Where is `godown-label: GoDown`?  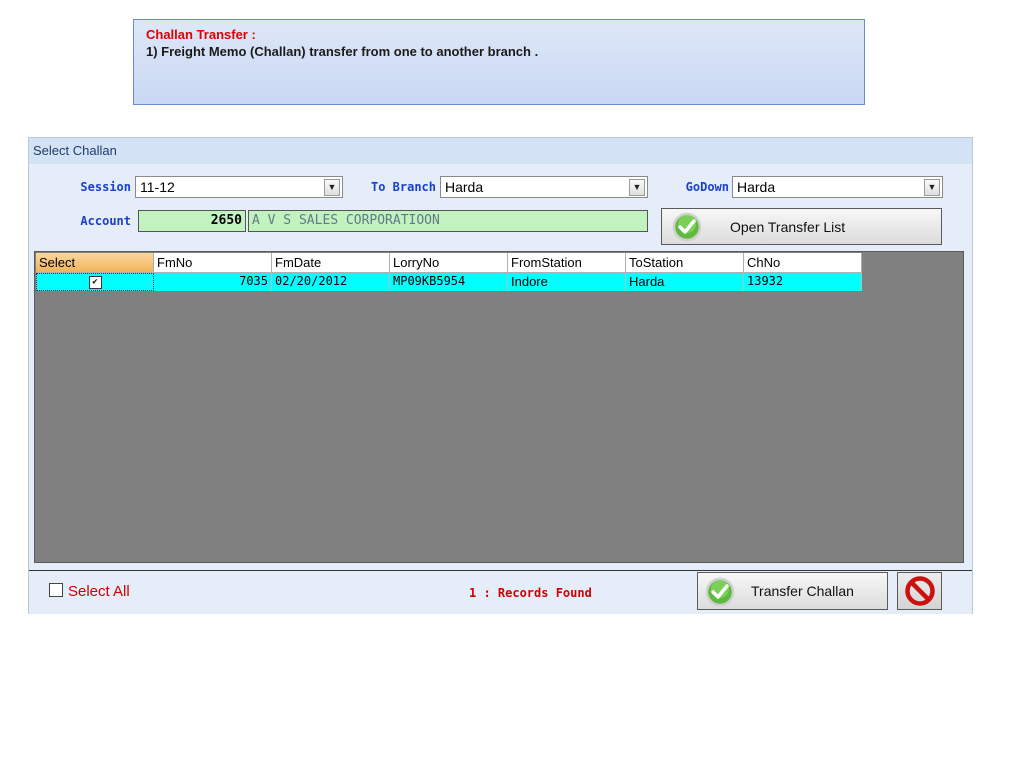
godown-label: GoDown is located at coordinates (707, 187).